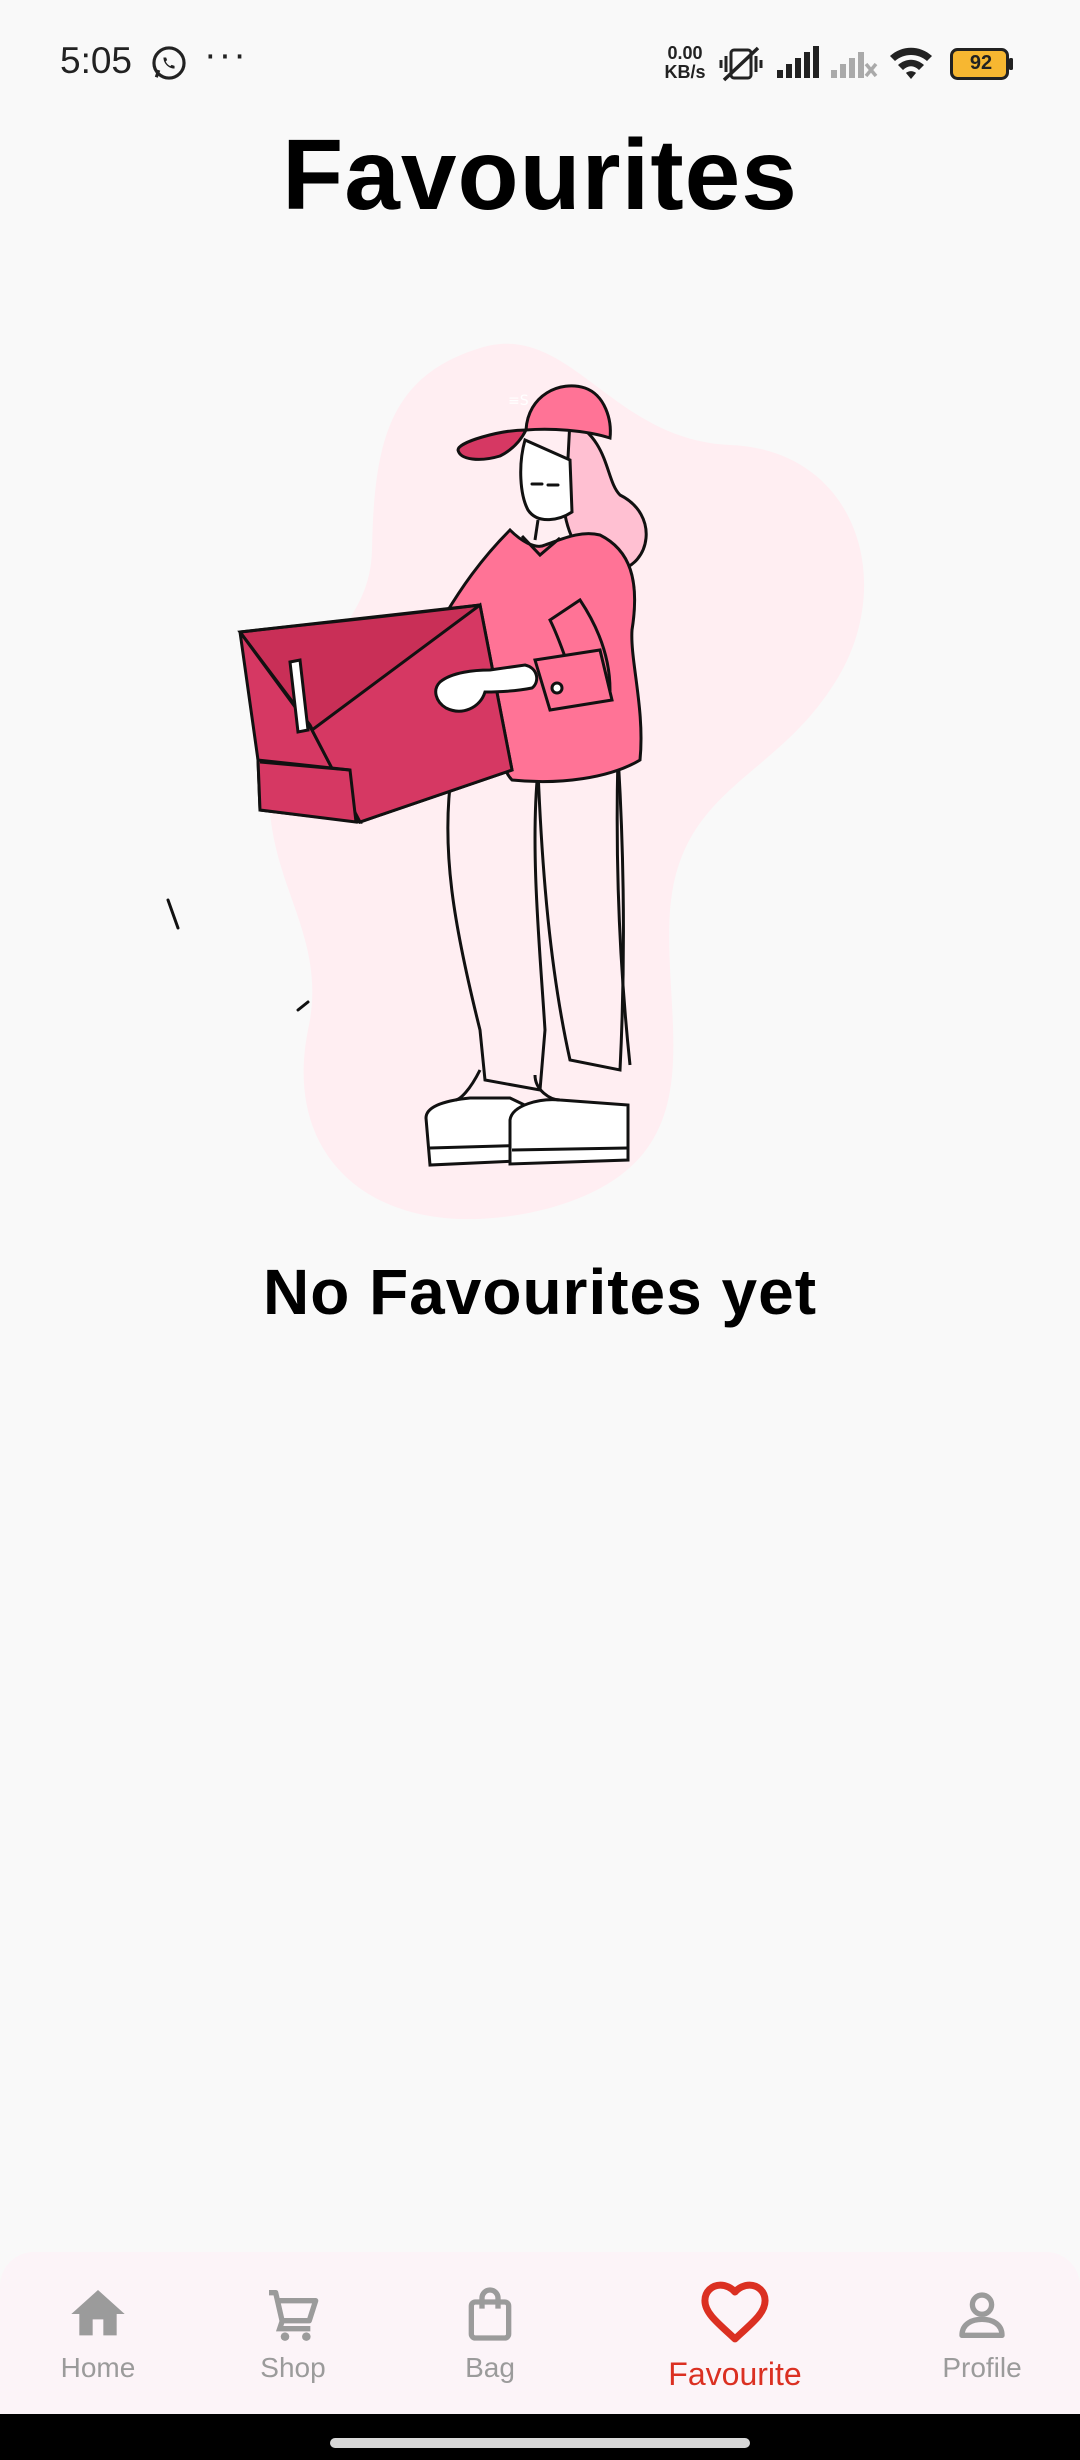  What do you see at coordinates (98, 2313) in the screenshot?
I see `home-icon` at bounding box center [98, 2313].